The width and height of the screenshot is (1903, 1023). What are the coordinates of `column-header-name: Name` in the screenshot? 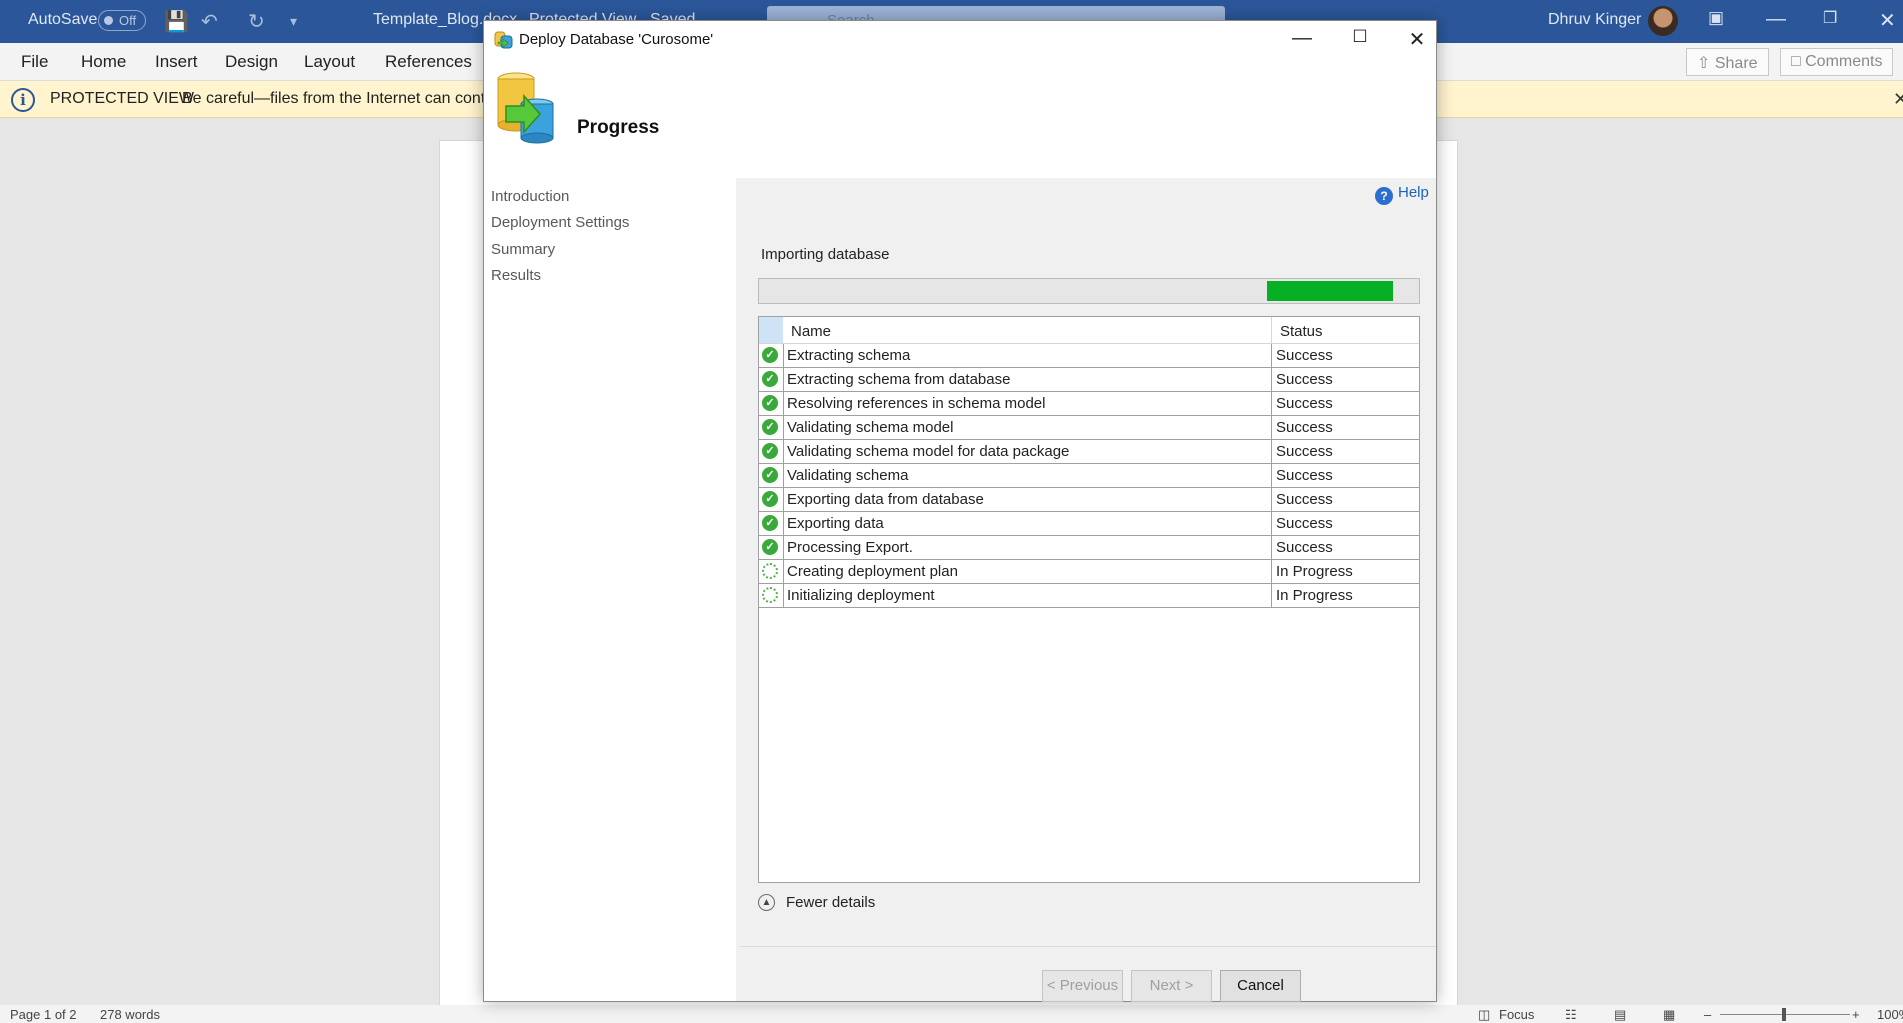 It's located at (811, 331).